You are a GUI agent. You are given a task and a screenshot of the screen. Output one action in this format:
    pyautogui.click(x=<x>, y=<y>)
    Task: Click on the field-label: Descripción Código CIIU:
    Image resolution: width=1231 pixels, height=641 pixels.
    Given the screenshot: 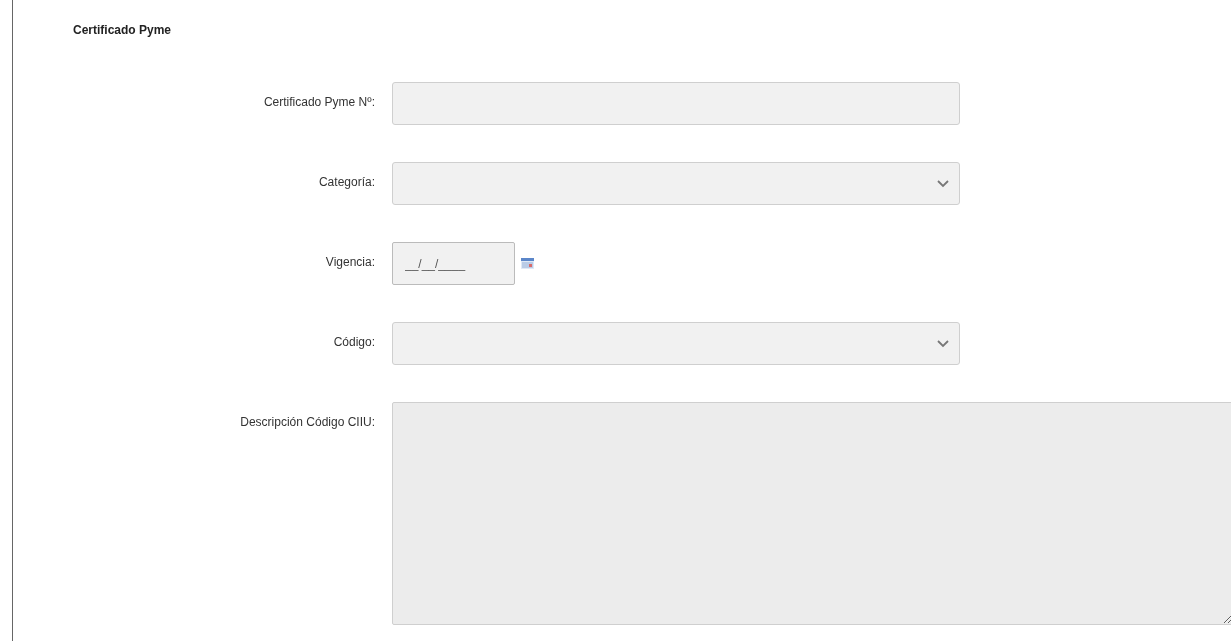 What is the action you would take?
    pyautogui.click(x=307, y=421)
    